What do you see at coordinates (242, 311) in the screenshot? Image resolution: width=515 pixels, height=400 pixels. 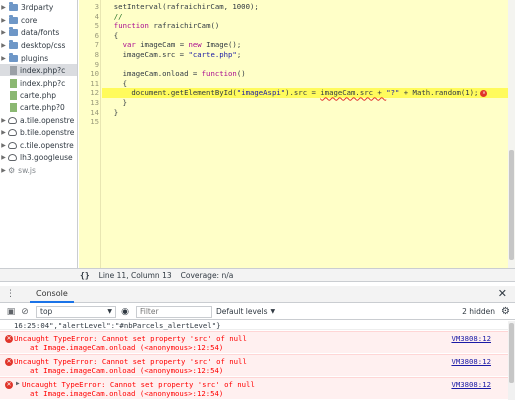 I see `log-levels-label: Default levels` at bounding box center [242, 311].